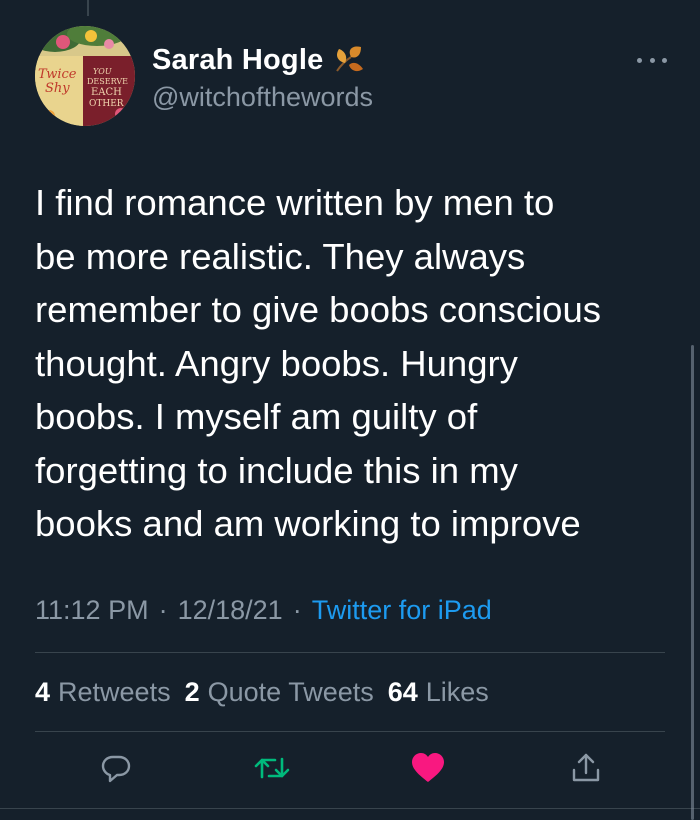 The height and width of the screenshot is (820, 700). What do you see at coordinates (237, 60) in the screenshot?
I see `display-name: Sarah Hogle` at bounding box center [237, 60].